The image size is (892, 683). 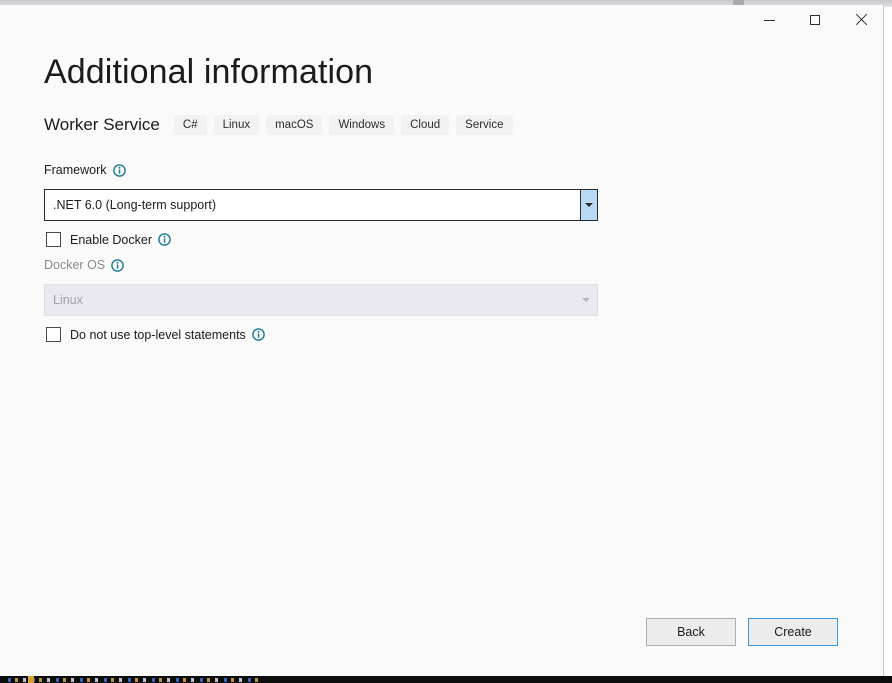 I want to click on docker-os-combobox: Linux, so click(x=321, y=300).